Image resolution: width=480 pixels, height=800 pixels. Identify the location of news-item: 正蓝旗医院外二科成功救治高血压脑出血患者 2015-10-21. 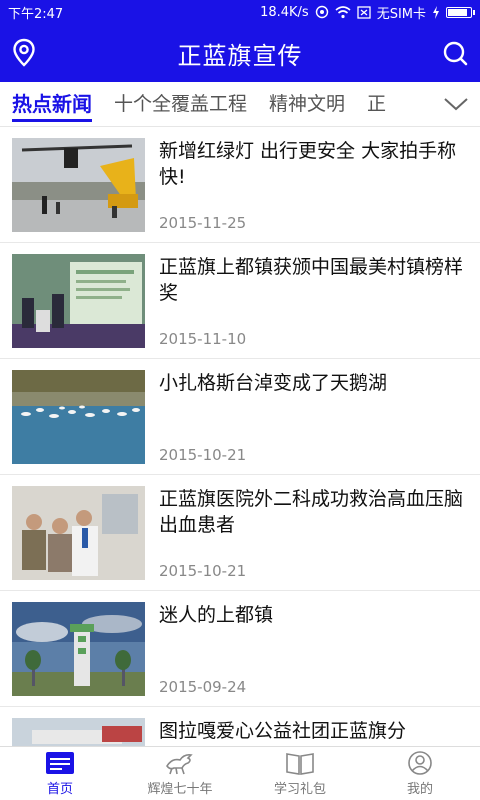
(240, 533).